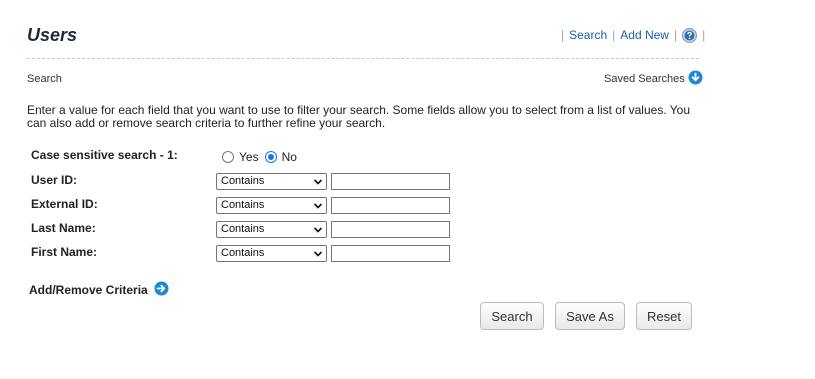 The height and width of the screenshot is (379, 815). Describe the element at coordinates (363, 58) in the screenshot. I see `header-divider` at that location.